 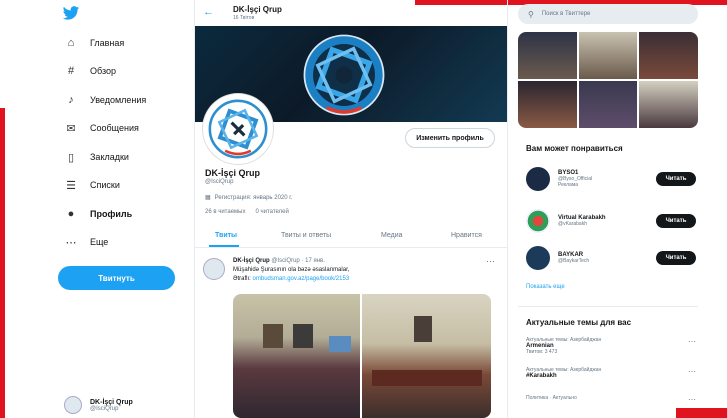 I want to click on trends-title: Актуальные темы для вас, so click(x=579, y=322).